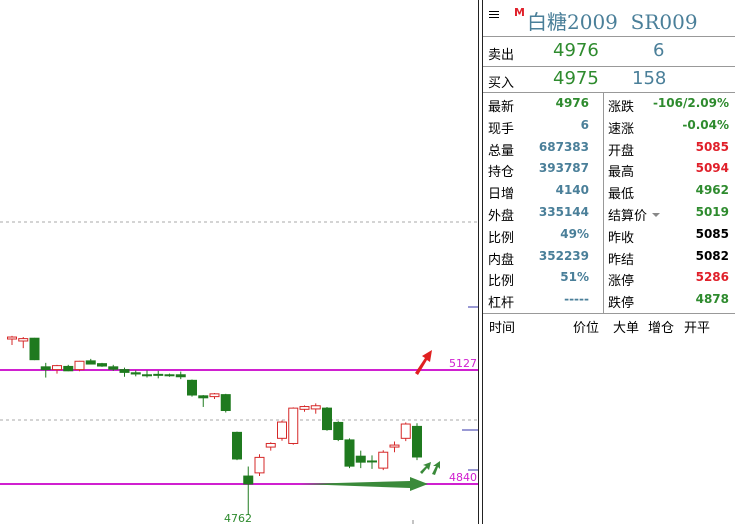 The width and height of the screenshot is (735, 524). Describe the element at coordinates (690, 103) in the screenshot. I see `stat-value: -106/2.09%` at that location.